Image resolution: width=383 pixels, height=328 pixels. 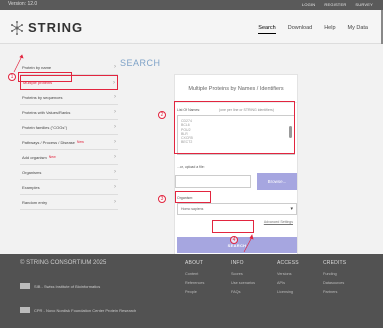 What do you see at coordinates (267, 29) in the screenshot?
I see `nav-search: Search` at bounding box center [267, 29].